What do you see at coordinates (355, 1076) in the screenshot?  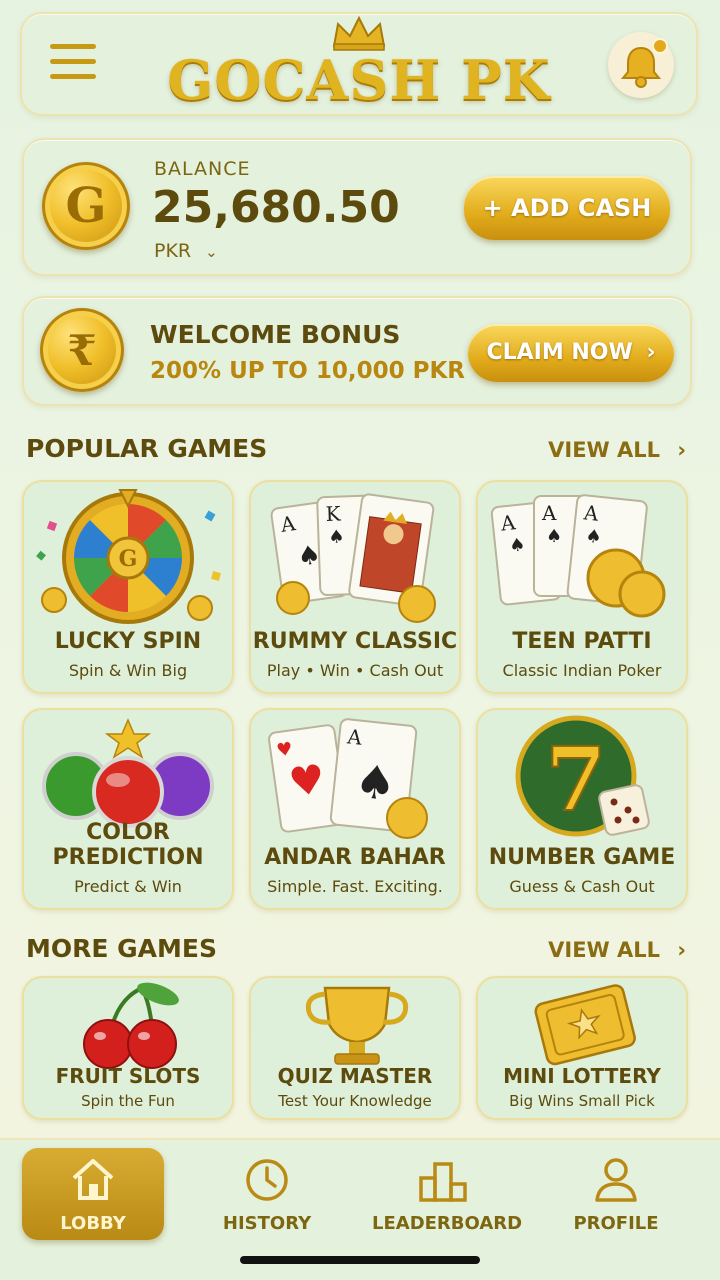 I see `game-name: QUIZ MASTER` at bounding box center [355, 1076].